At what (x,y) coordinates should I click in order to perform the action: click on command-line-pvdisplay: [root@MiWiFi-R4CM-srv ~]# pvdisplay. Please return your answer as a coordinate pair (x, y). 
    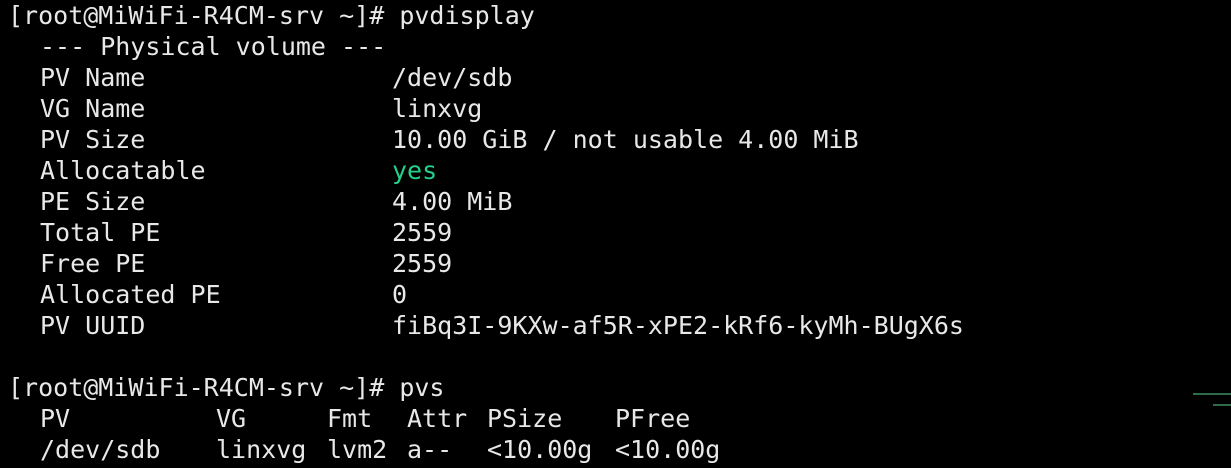
    Looking at the image, I should click on (271, 15).